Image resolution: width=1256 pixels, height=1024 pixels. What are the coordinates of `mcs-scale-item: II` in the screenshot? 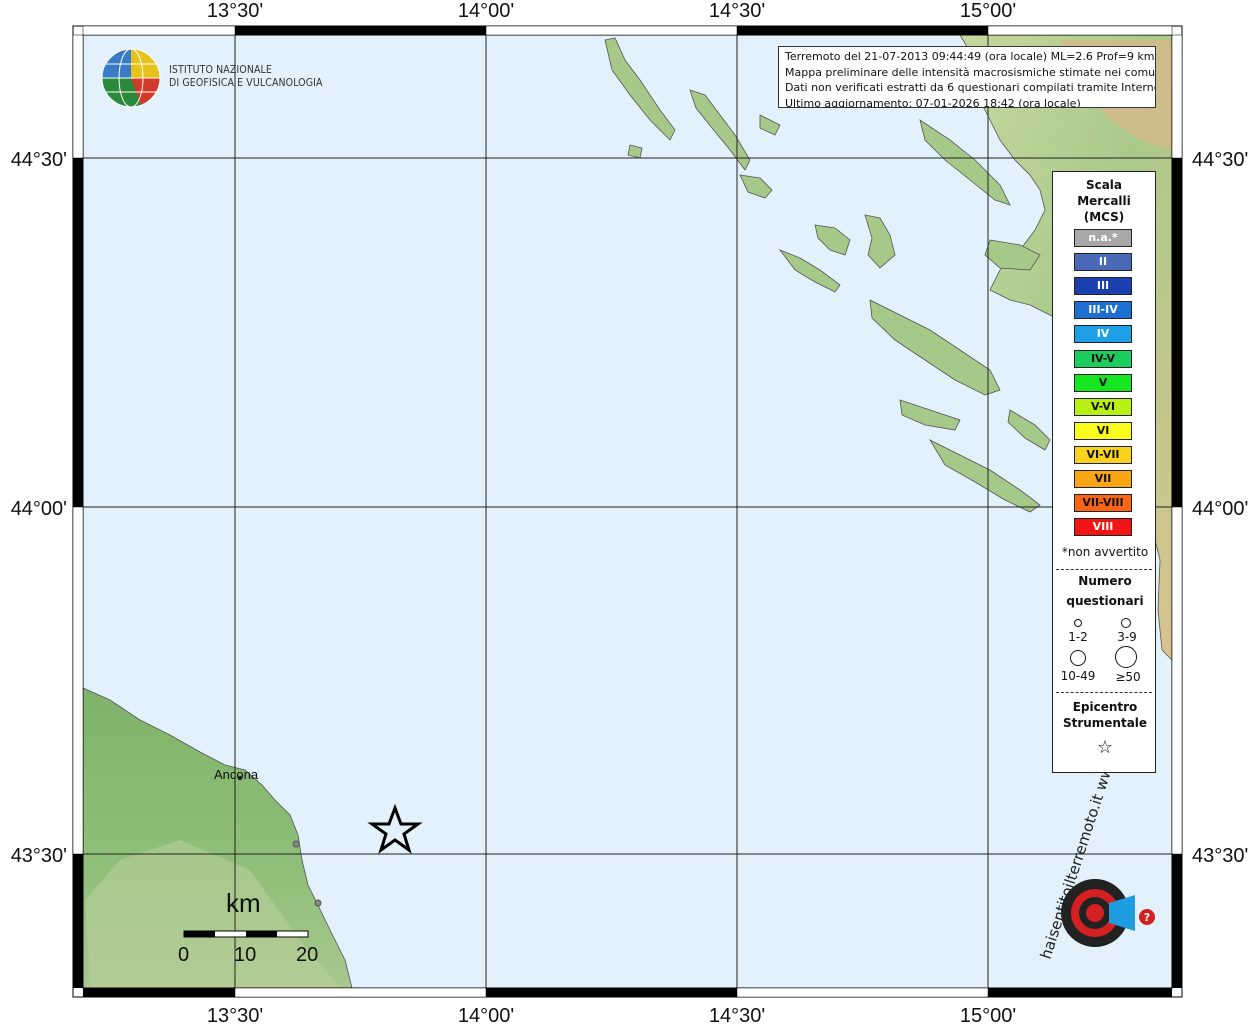 It's located at (1103, 262).